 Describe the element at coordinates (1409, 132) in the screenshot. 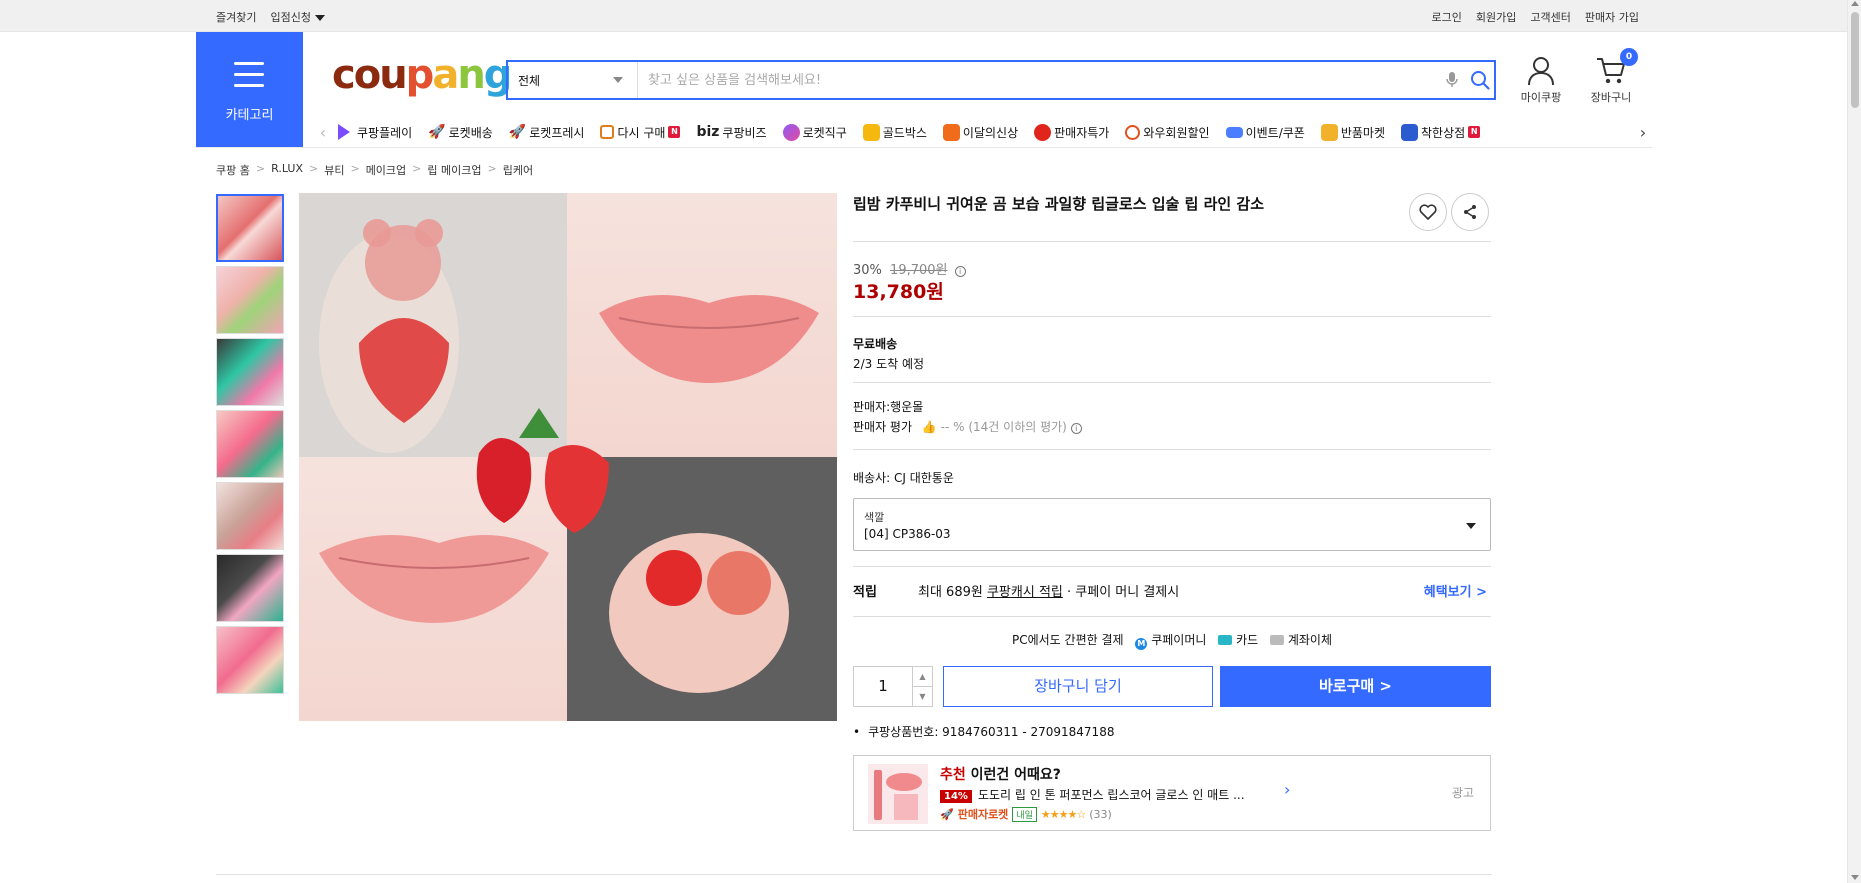

I see `good-store-icon` at that location.